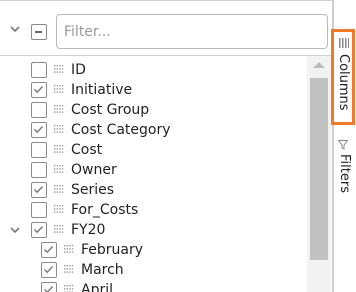 This screenshot has height=292, width=356. What do you see at coordinates (157, 150) in the screenshot?
I see `column-row: Cost` at bounding box center [157, 150].